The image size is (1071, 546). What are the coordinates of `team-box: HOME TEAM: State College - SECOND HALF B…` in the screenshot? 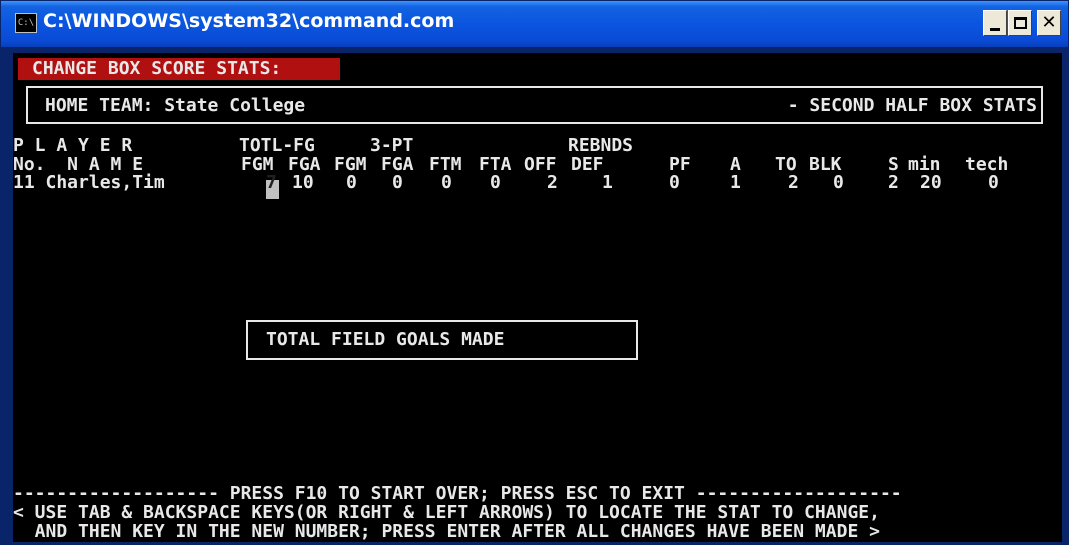 It's located at (534, 105).